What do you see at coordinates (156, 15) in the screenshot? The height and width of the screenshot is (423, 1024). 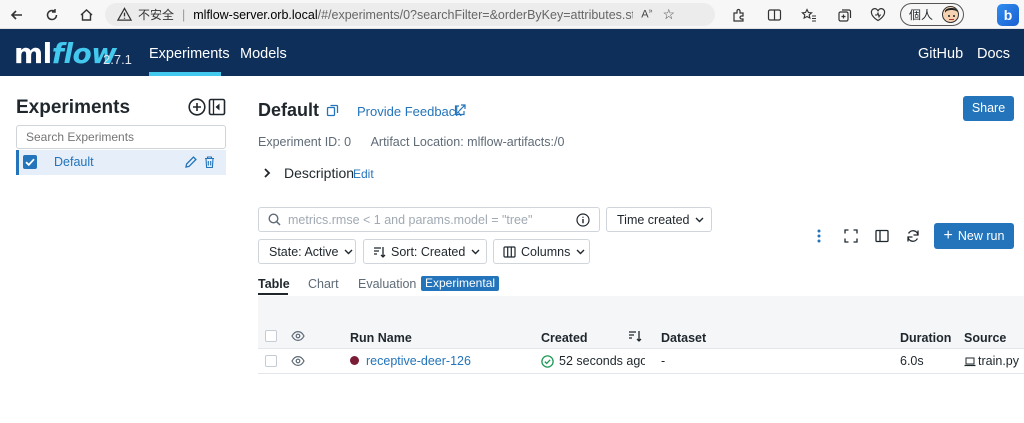 I see `insecure-label: 不安全` at bounding box center [156, 15].